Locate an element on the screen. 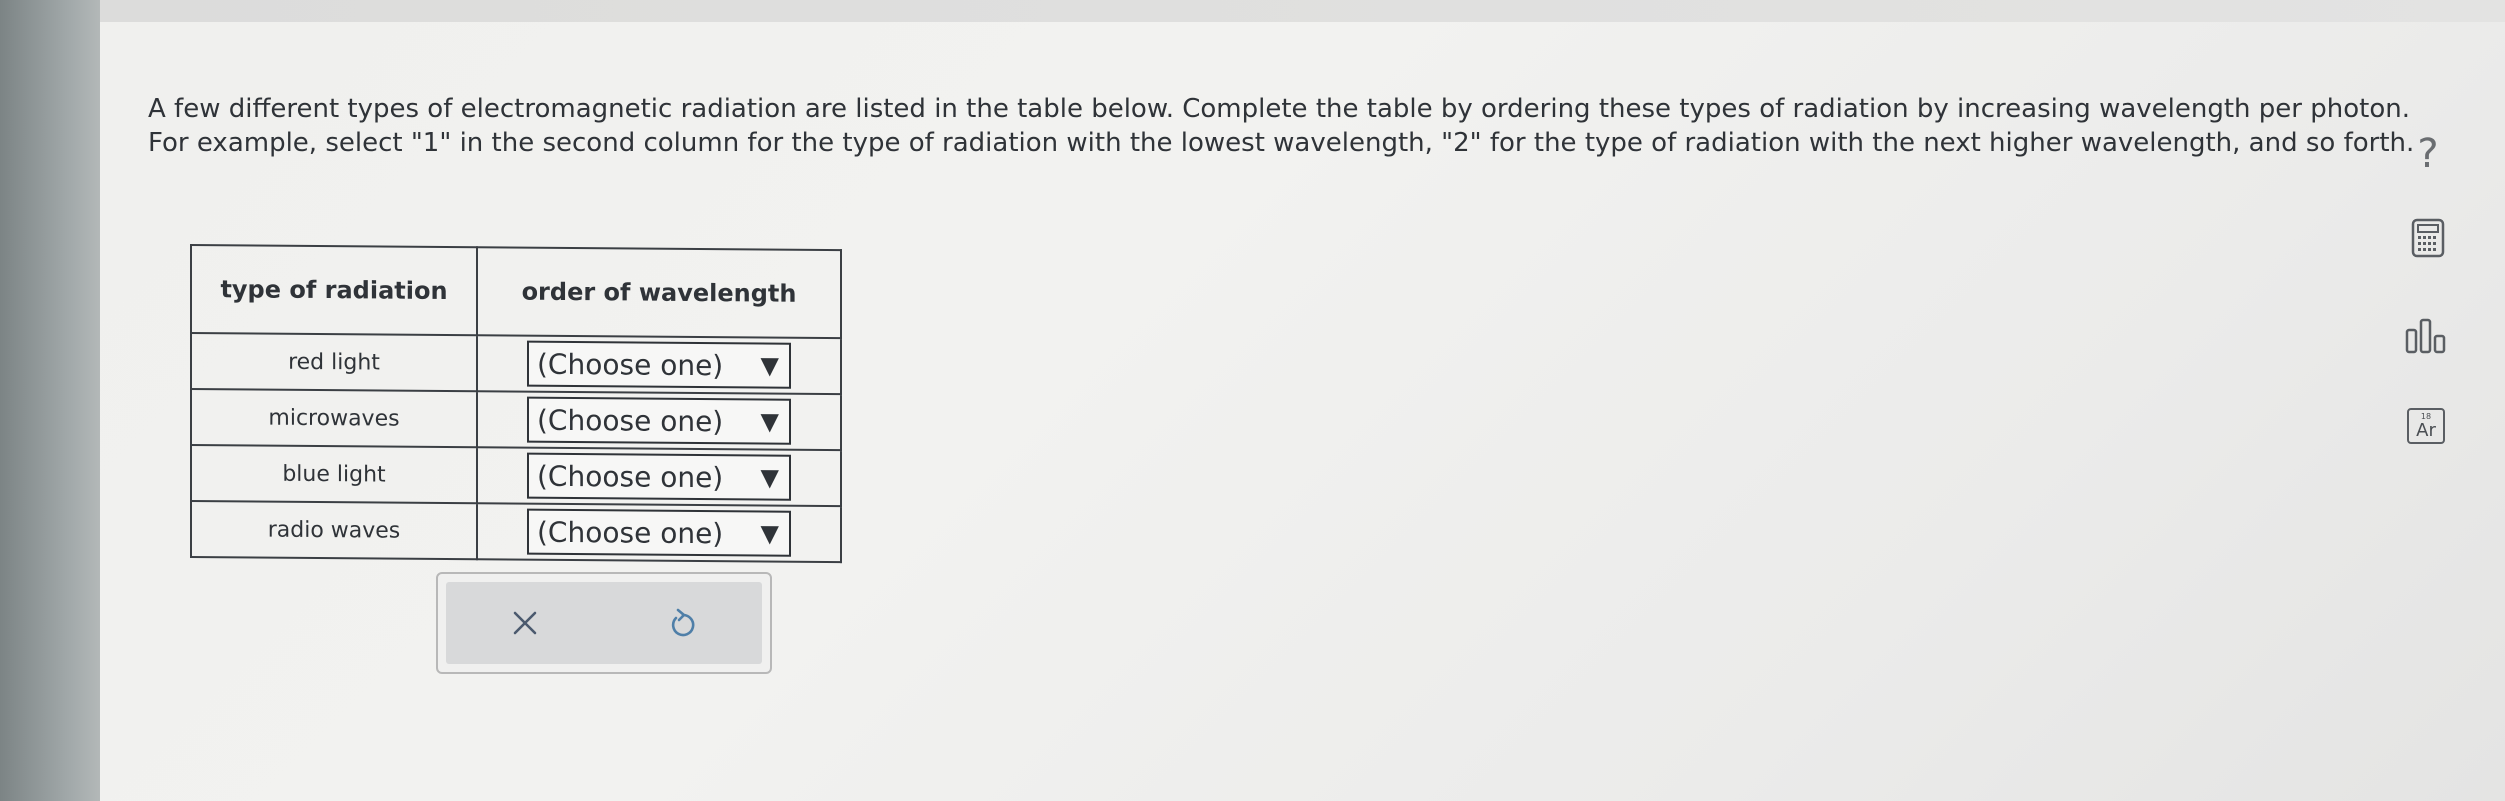 Image resolution: width=2505 pixels, height=801 pixels. radiation-type-cell: red light is located at coordinates (334, 362).